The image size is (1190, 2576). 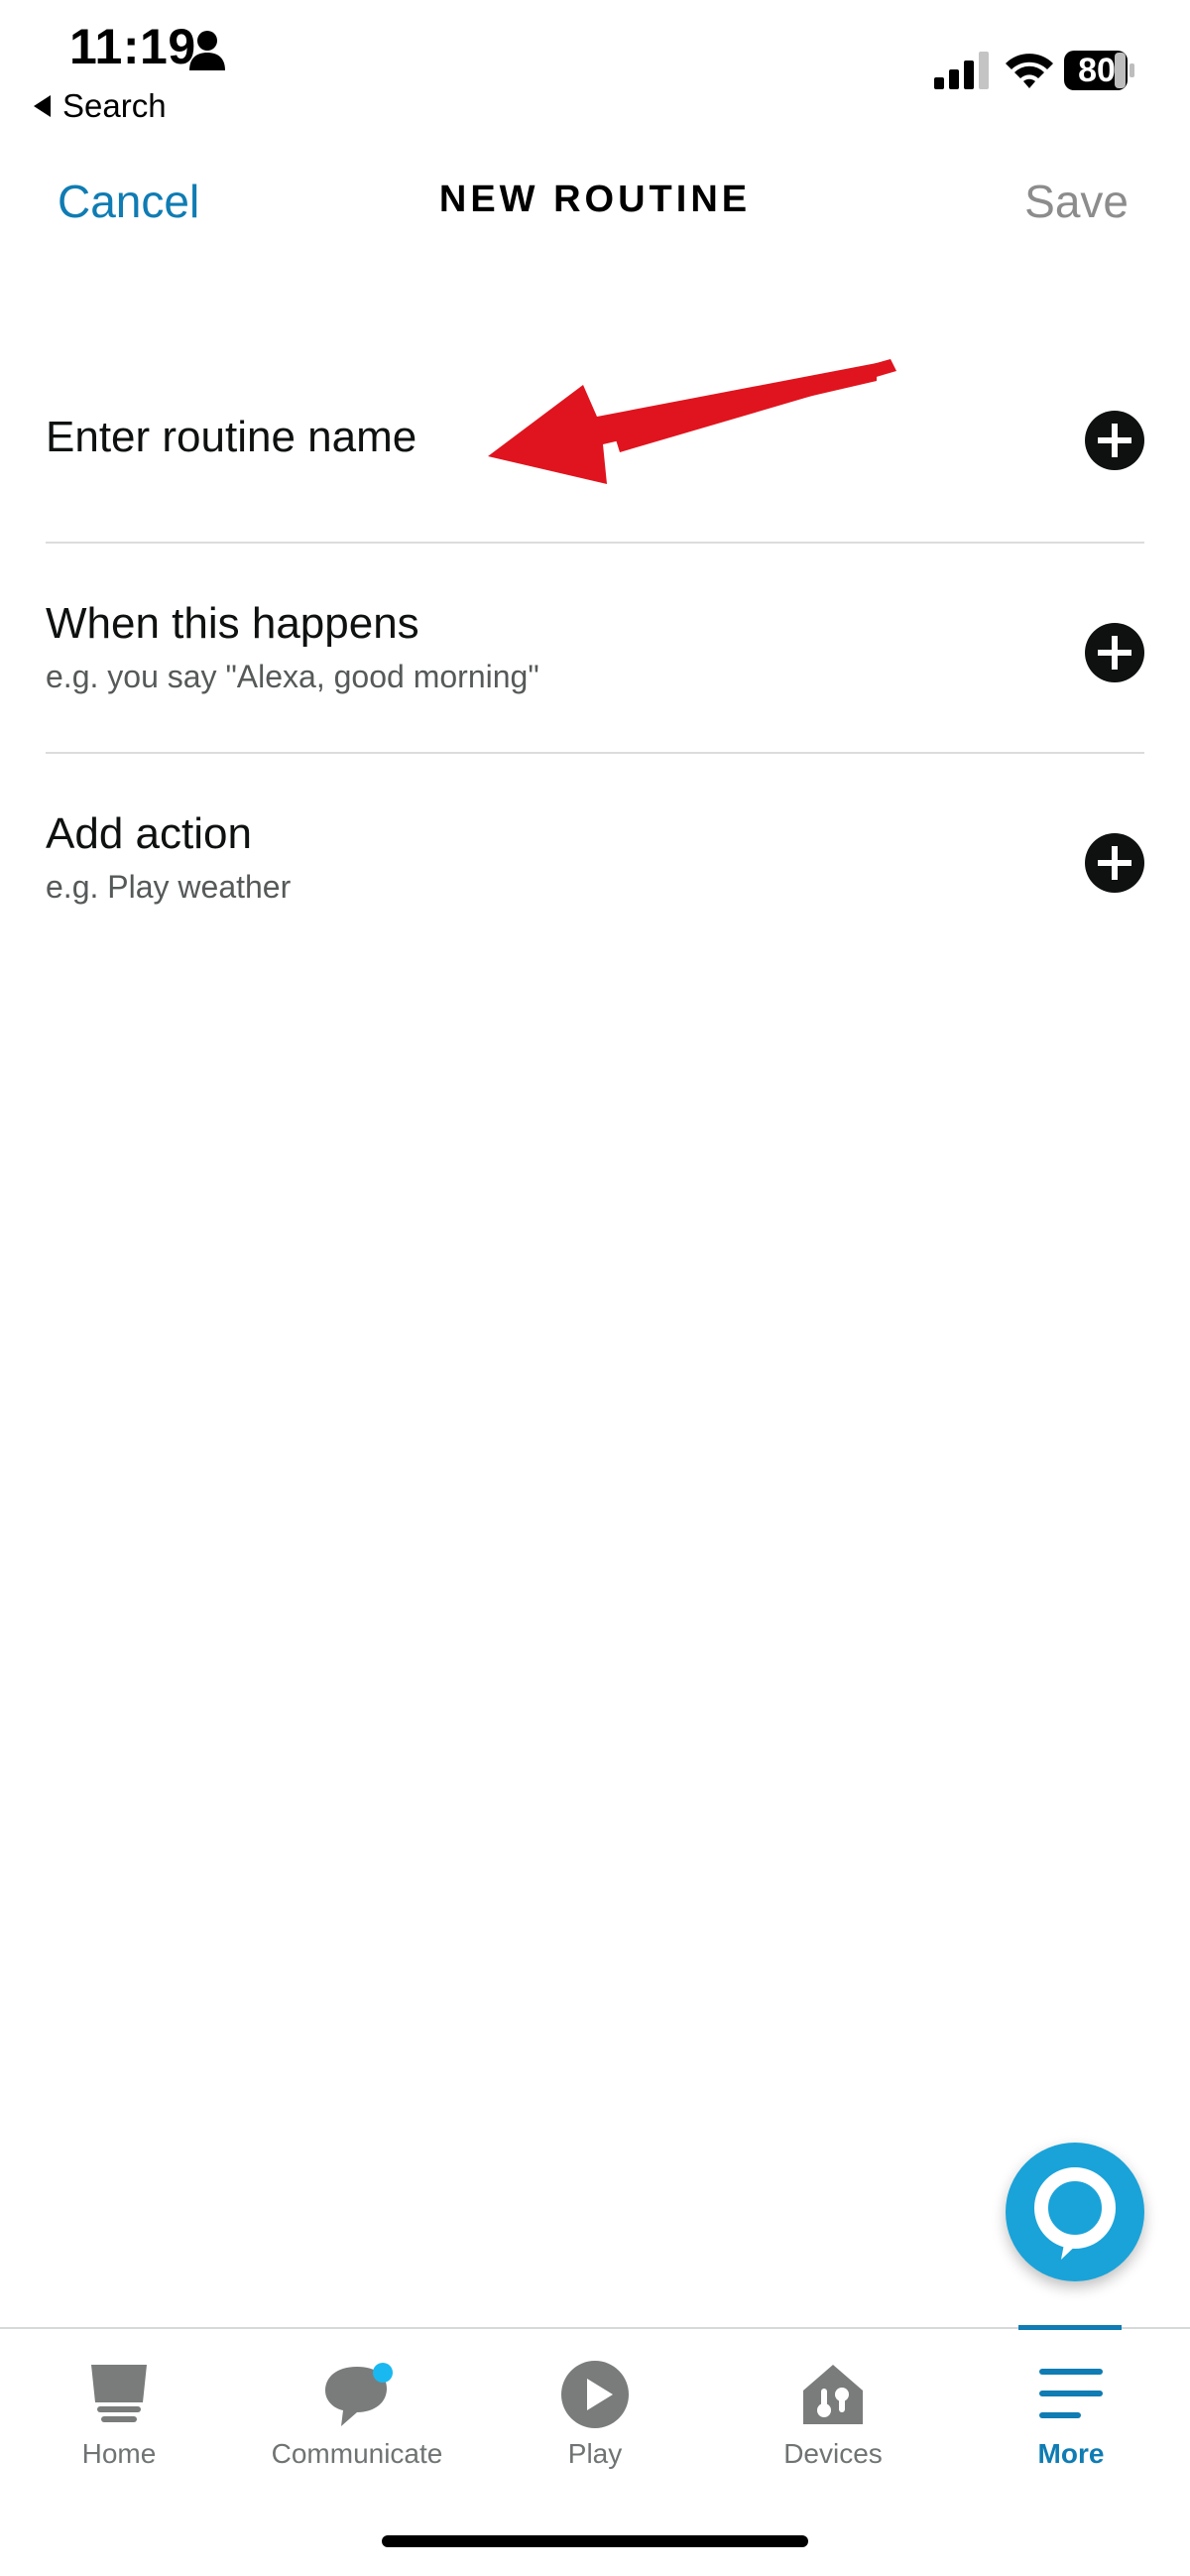 What do you see at coordinates (595, 199) in the screenshot?
I see `page-title: NEW ROUTINE` at bounding box center [595, 199].